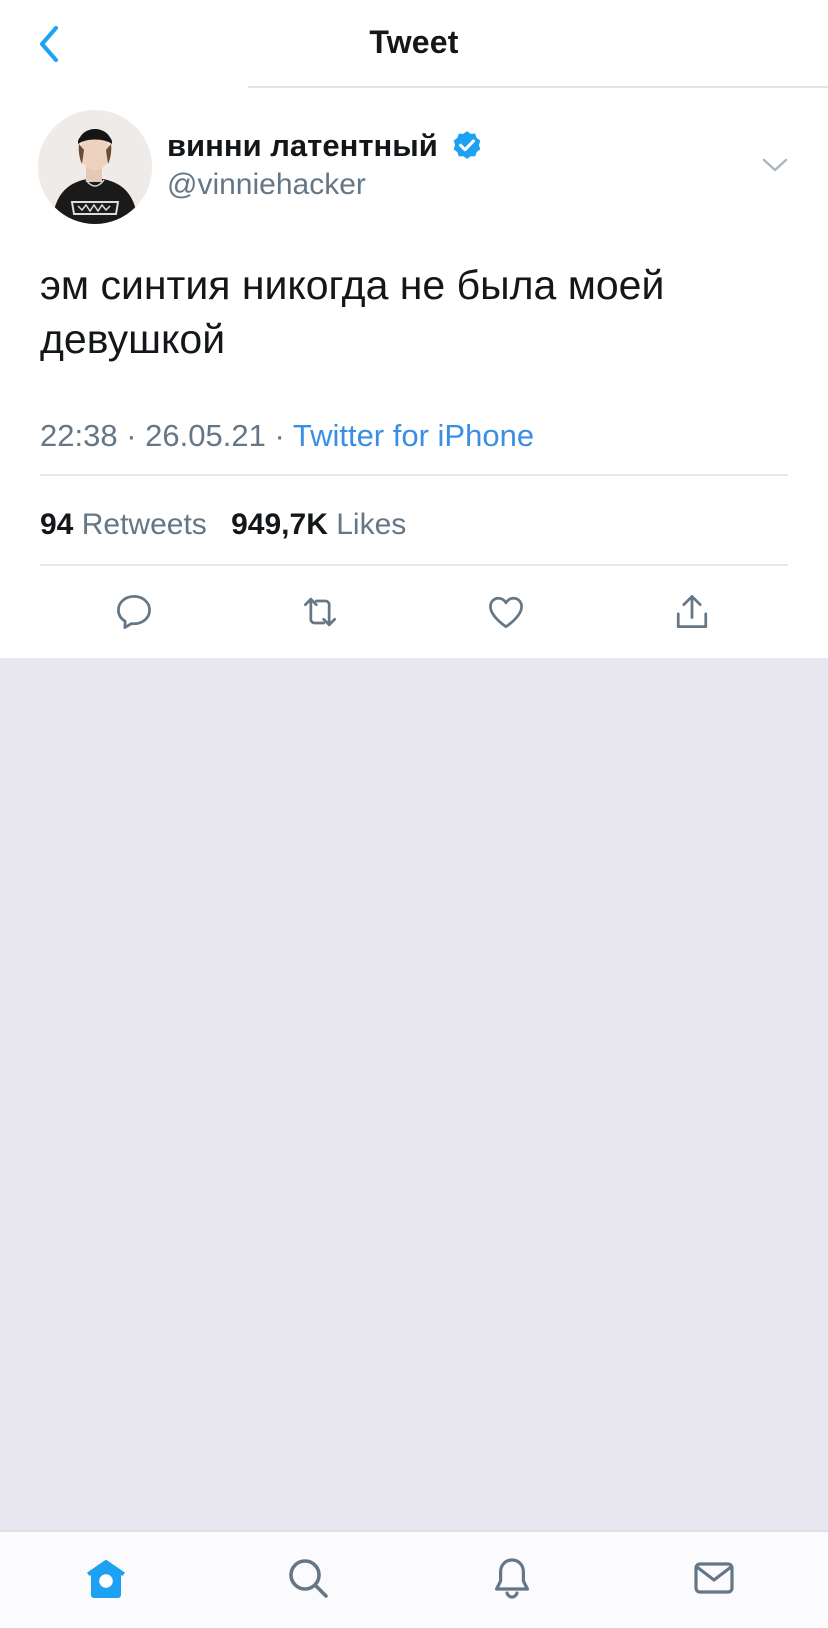  I want to click on tab-notifications, so click(512, 1578).